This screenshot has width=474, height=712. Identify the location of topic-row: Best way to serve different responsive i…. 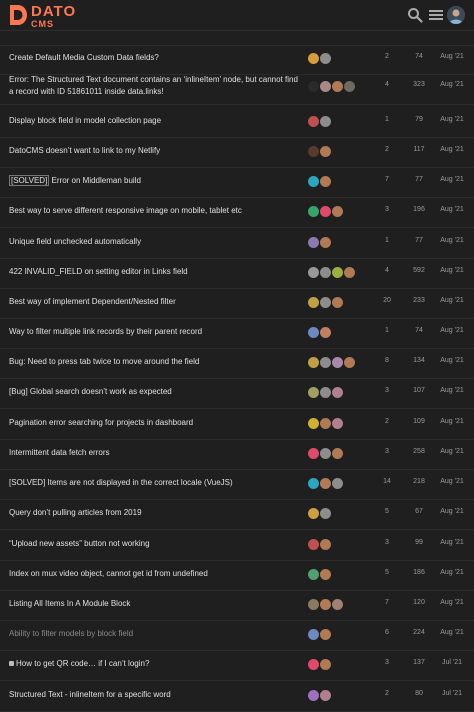
(237, 212).